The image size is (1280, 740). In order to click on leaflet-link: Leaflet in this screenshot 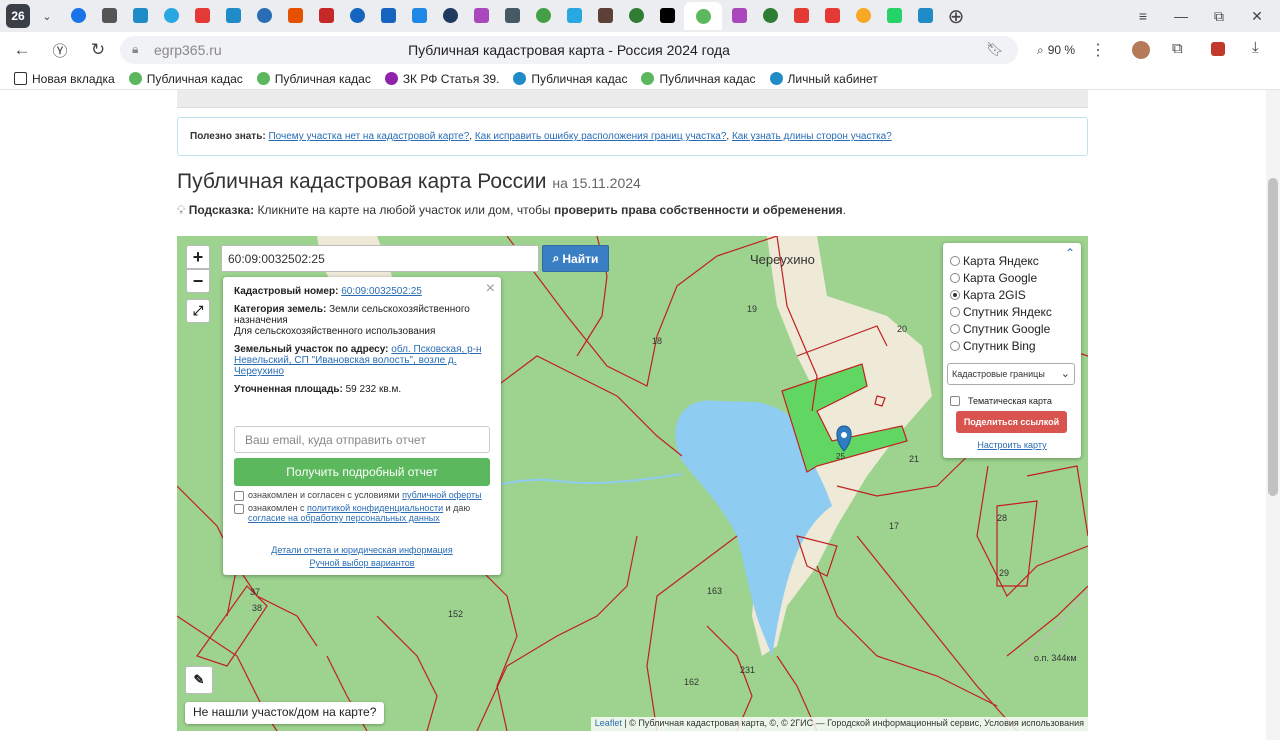, I will do `click(608, 723)`.